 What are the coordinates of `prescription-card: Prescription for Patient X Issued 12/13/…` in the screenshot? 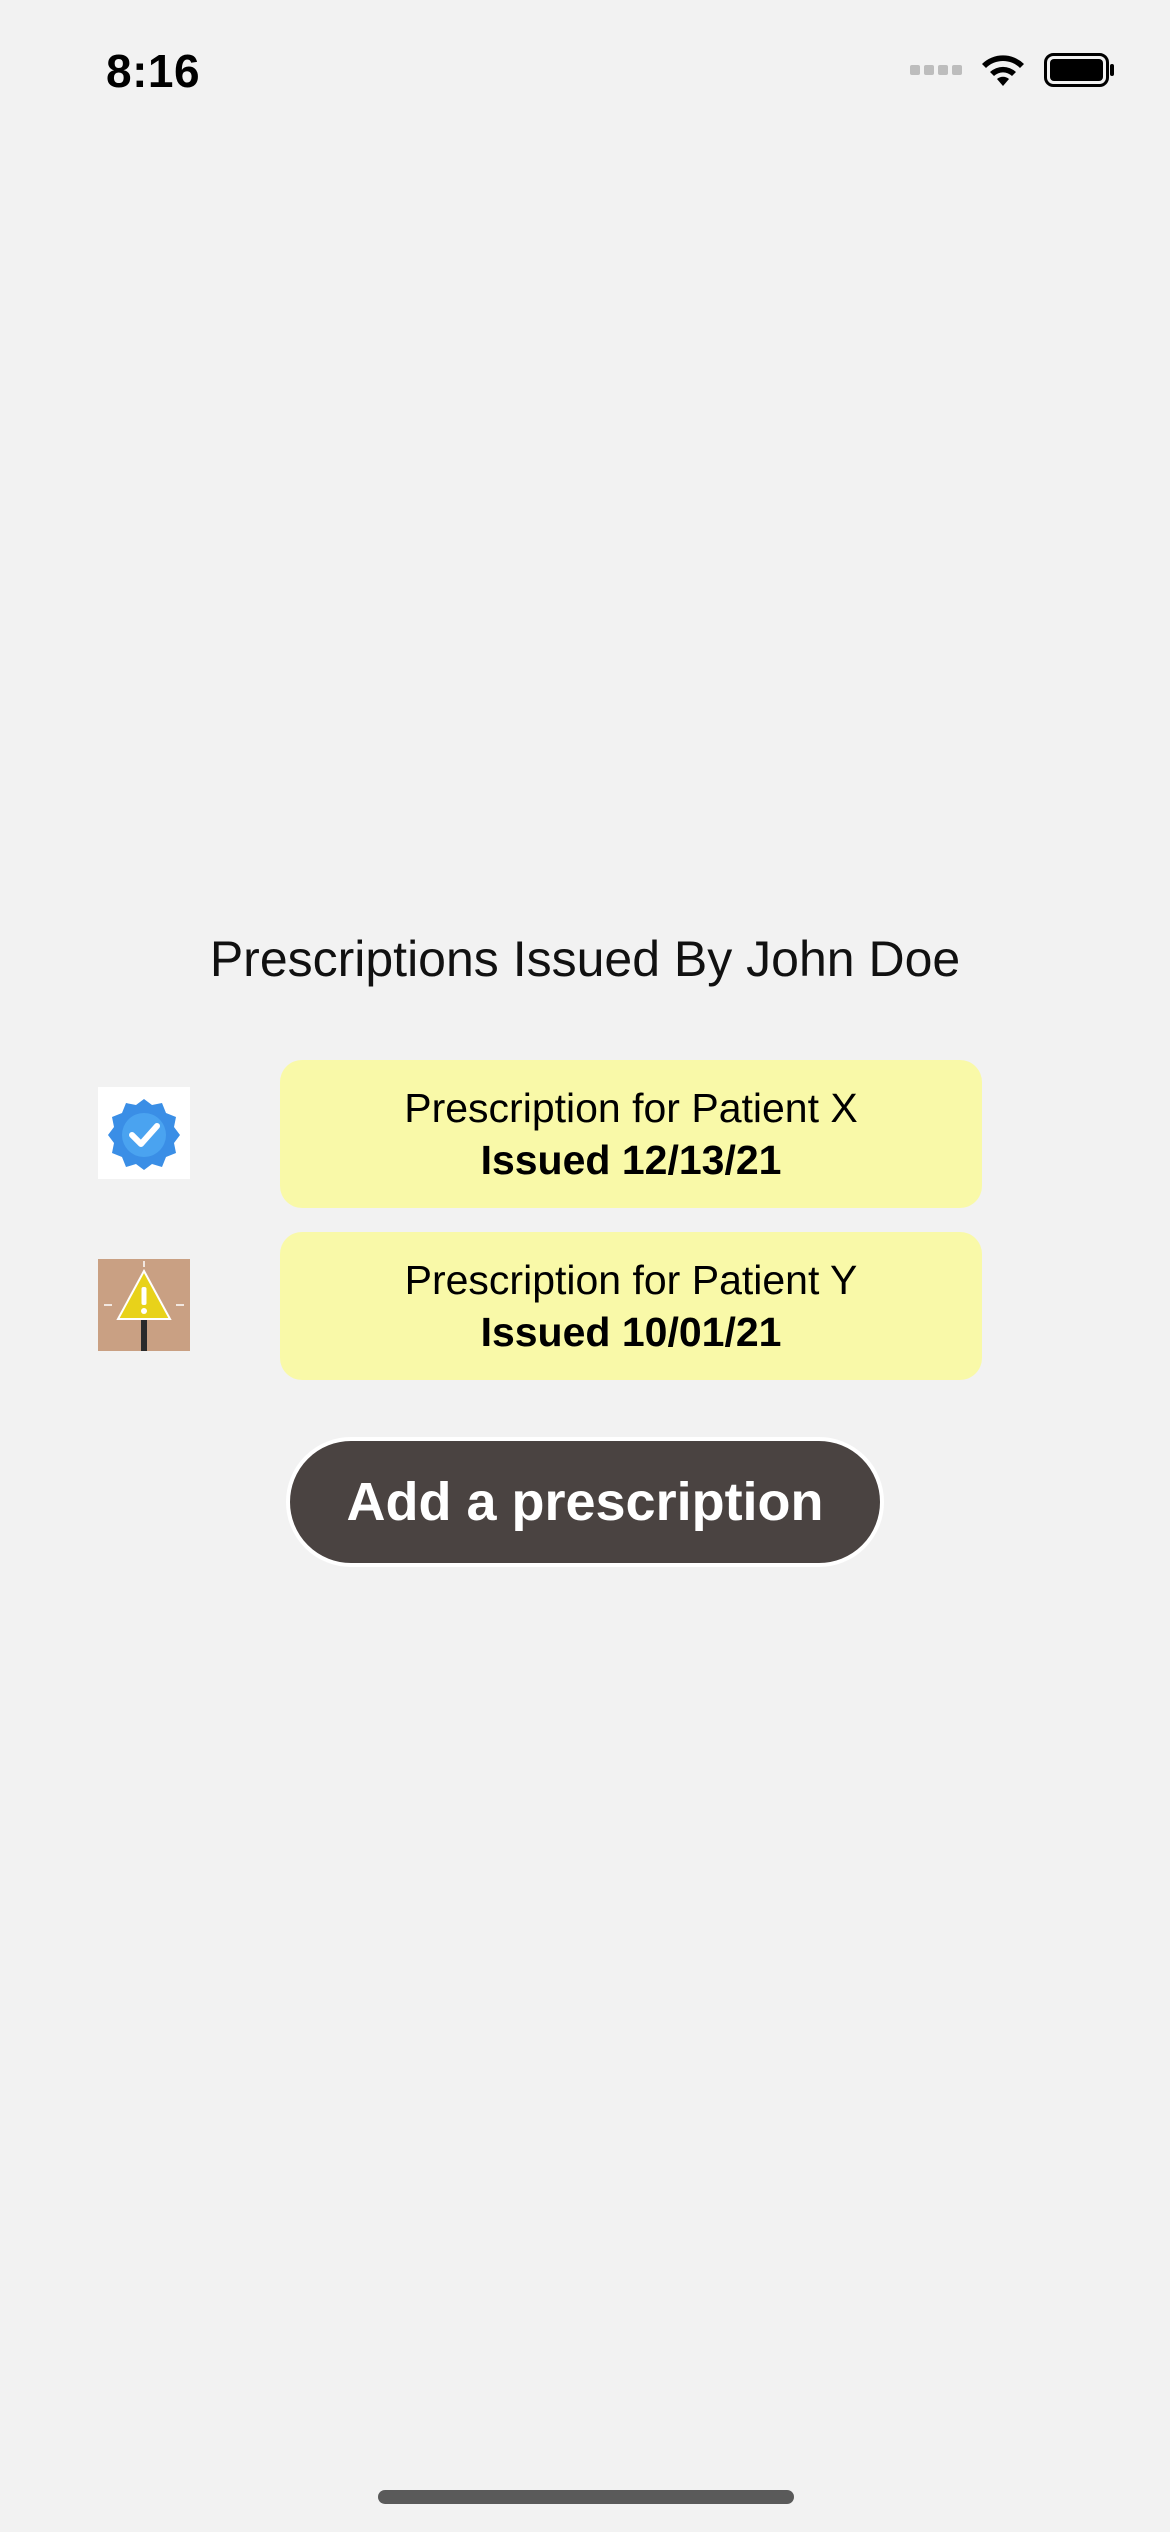 It's located at (631, 1134).